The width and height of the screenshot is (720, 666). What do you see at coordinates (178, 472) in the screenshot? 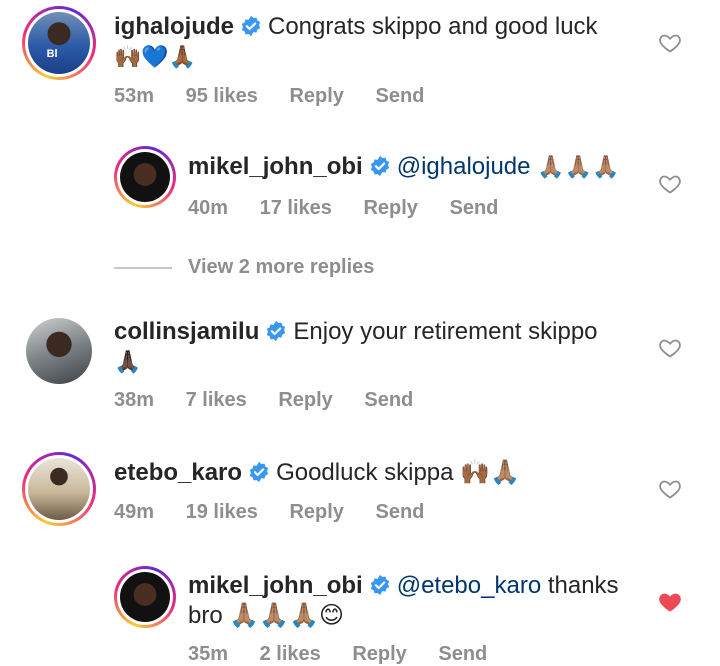
I see `username: etebo_karo` at bounding box center [178, 472].